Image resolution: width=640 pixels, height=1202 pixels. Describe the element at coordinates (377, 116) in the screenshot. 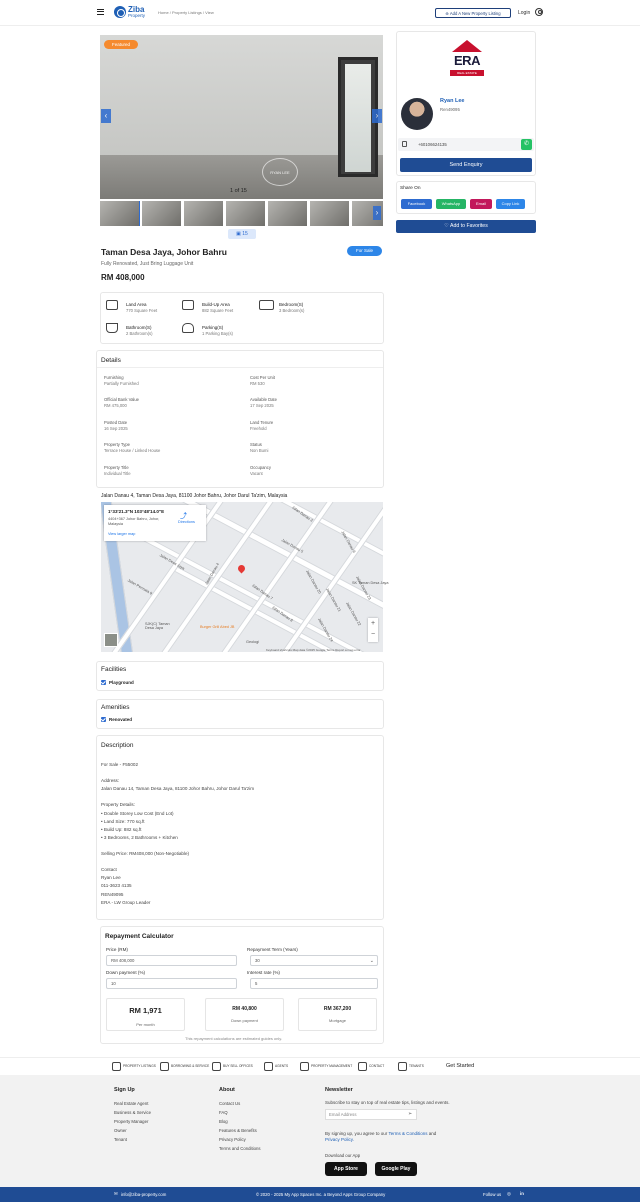

I see `gallery-next-button: ›` at that location.